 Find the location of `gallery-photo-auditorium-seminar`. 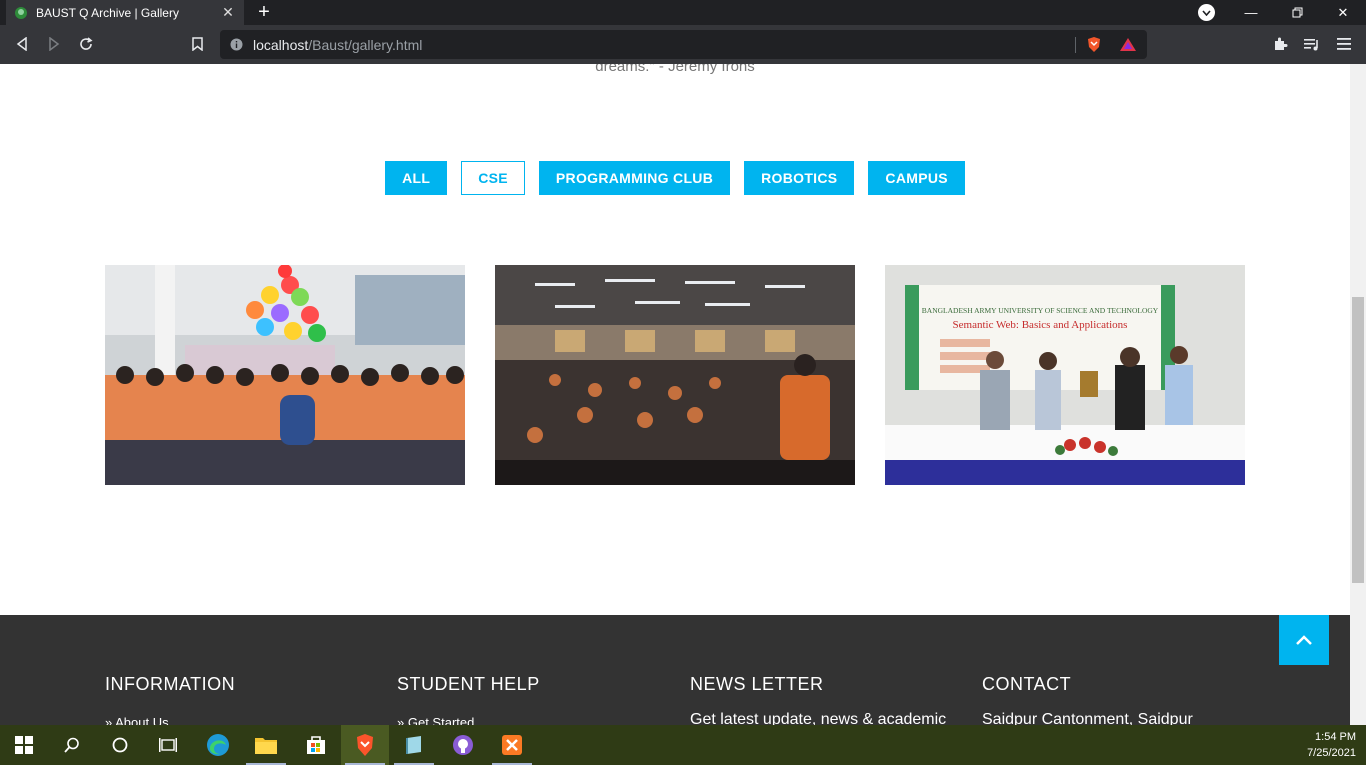

gallery-photo-auditorium-seminar is located at coordinates (675, 375).